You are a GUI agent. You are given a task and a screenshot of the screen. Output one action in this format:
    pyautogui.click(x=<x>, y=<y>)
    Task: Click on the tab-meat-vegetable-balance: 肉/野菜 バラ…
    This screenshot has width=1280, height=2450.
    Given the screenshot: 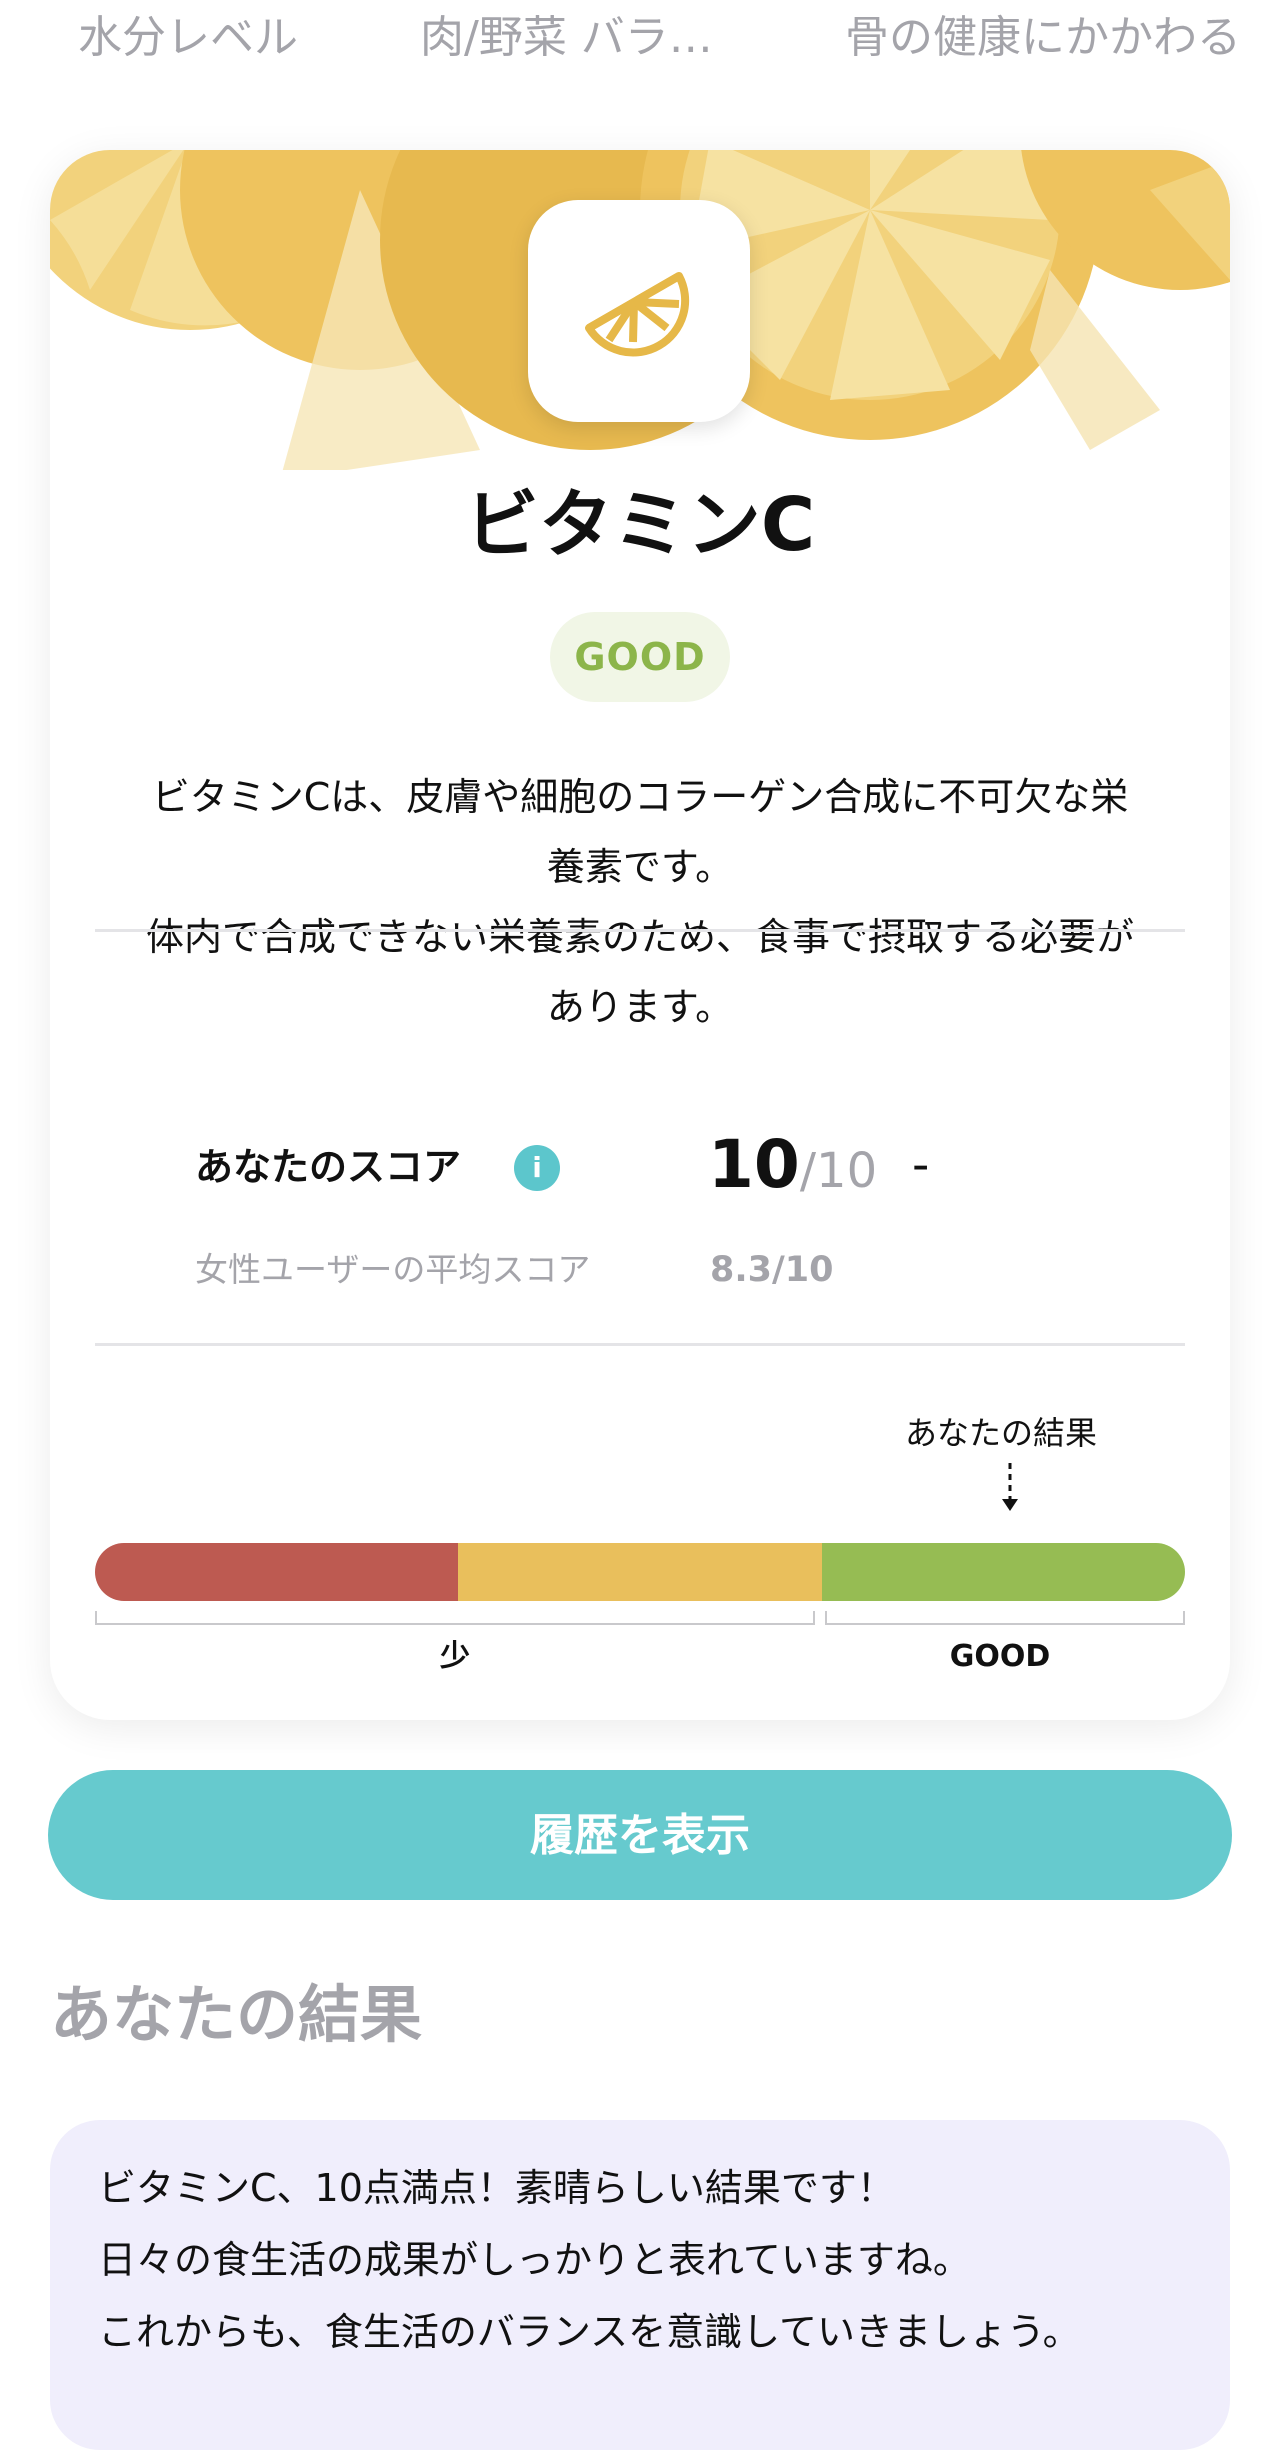 What is the action you would take?
    pyautogui.click(x=566, y=38)
    